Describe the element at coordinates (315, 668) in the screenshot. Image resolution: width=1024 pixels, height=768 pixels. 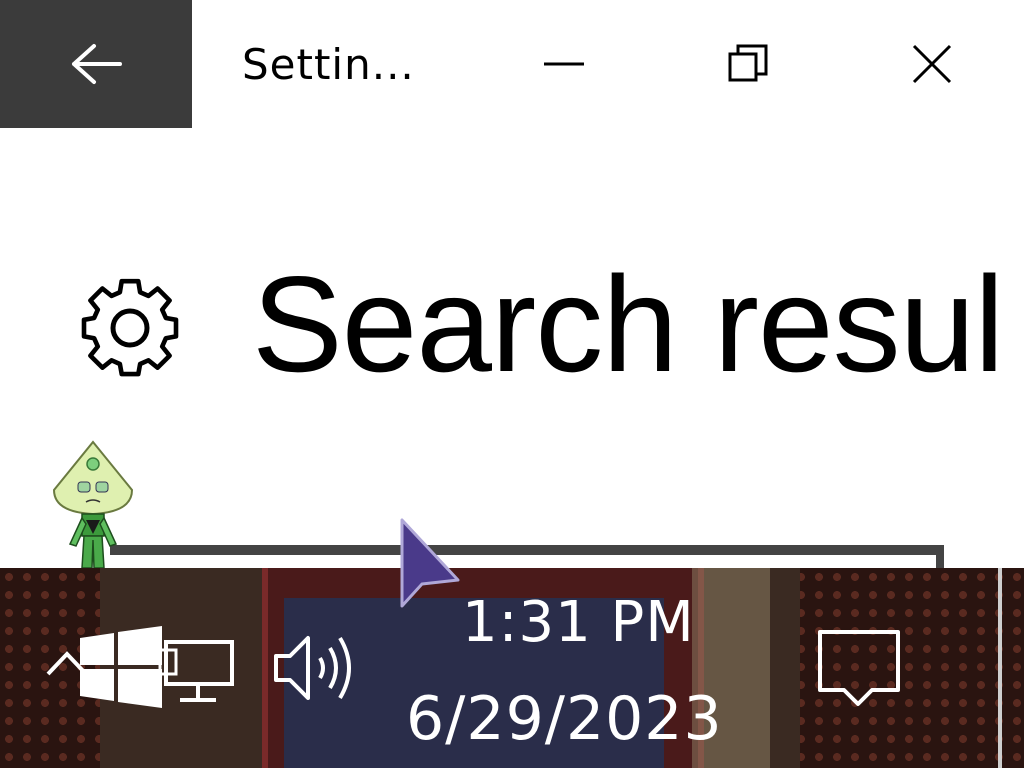
I see `volume-icon` at that location.